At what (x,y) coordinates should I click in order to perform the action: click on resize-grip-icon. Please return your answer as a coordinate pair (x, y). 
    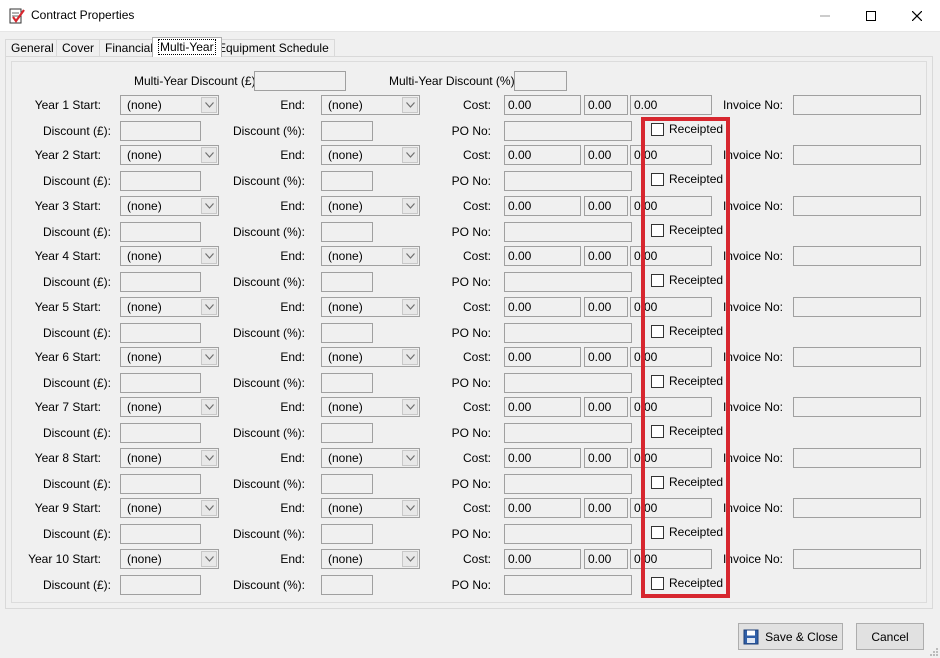
    Looking at the image, I should click on (933, 651).